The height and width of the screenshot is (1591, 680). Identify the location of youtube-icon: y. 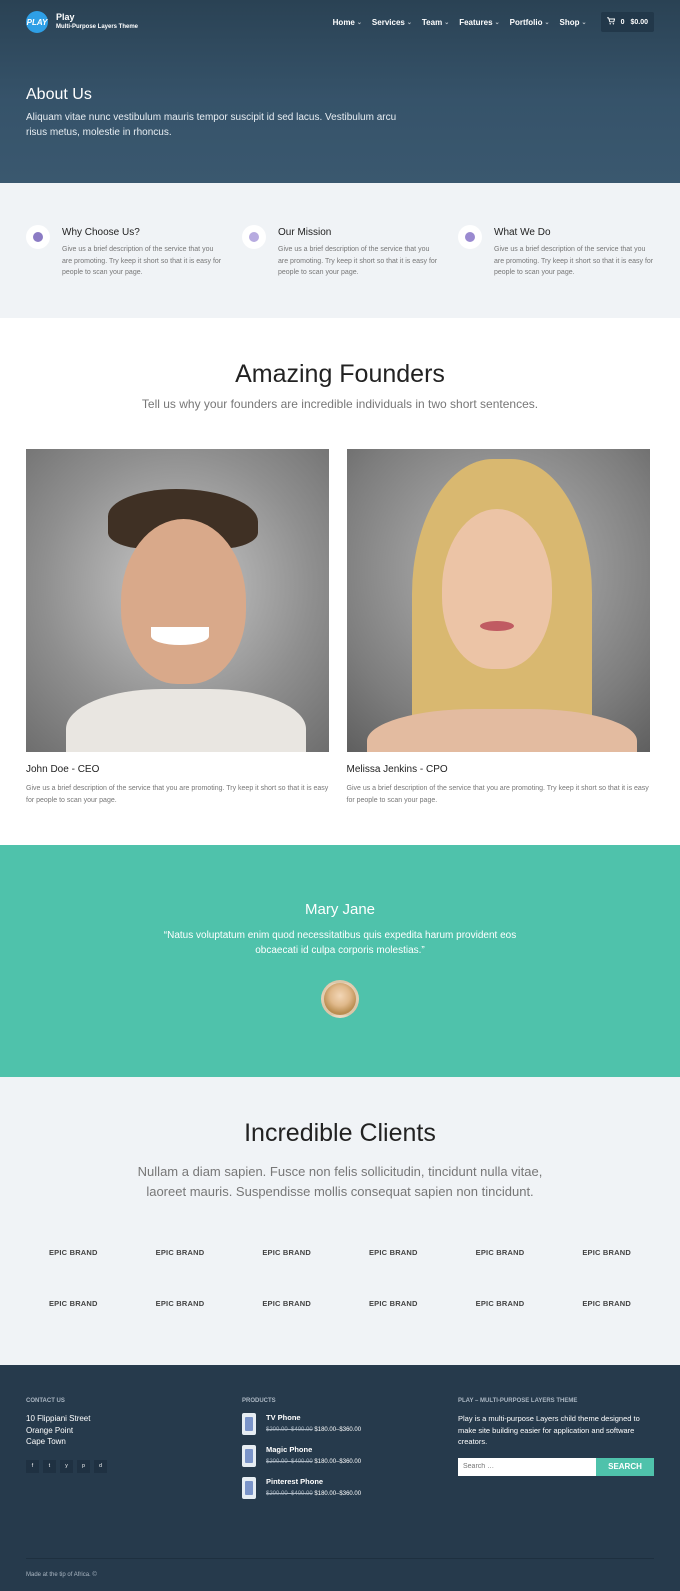
(66, 1466).